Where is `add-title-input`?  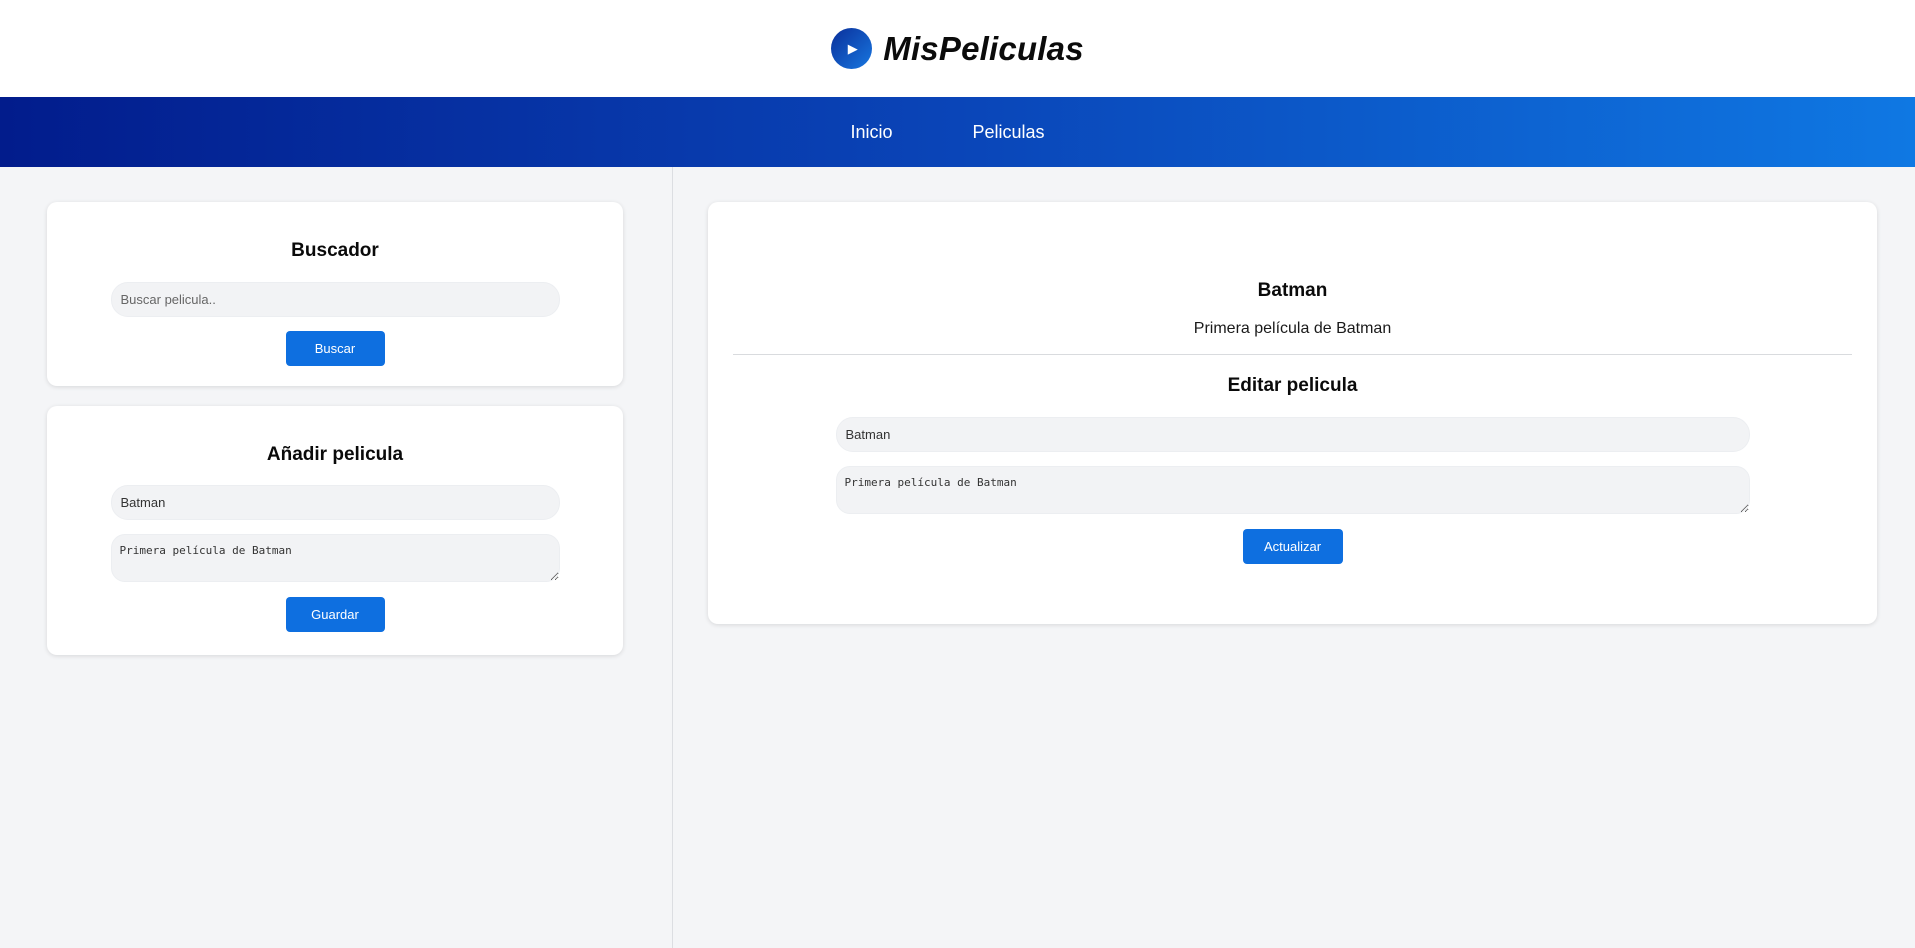
add-title-input is located at coordinates (335, 502).